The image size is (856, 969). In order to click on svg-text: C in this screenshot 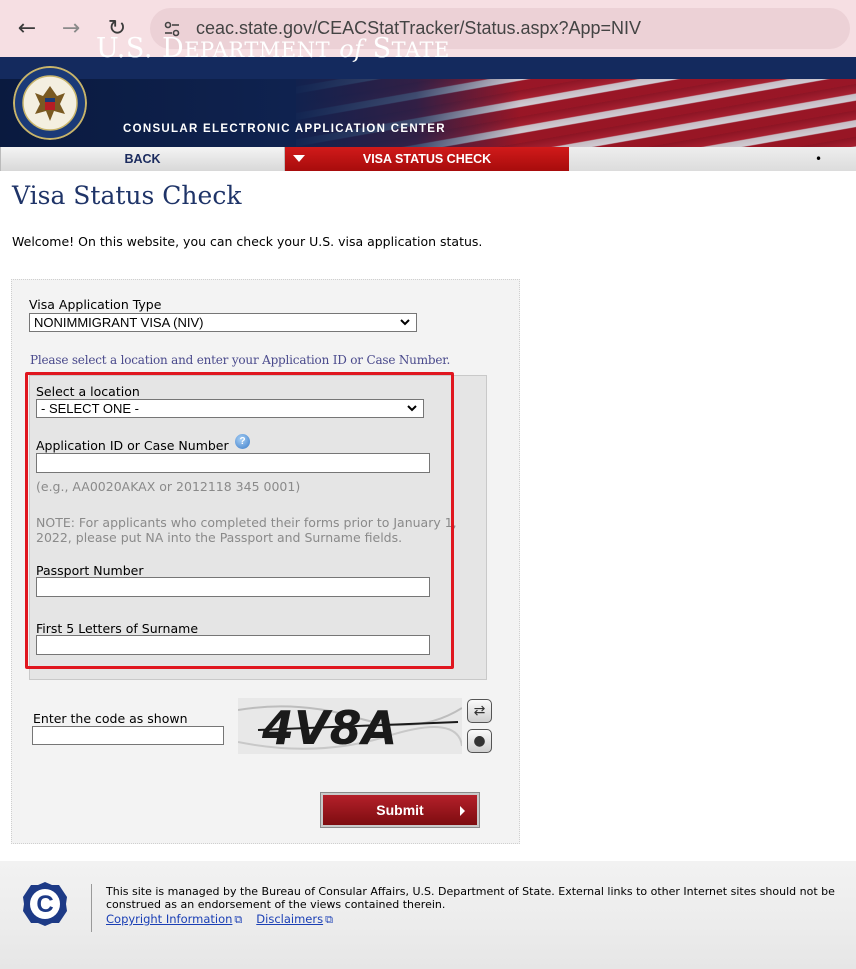, I will do `click(44, 904)`.